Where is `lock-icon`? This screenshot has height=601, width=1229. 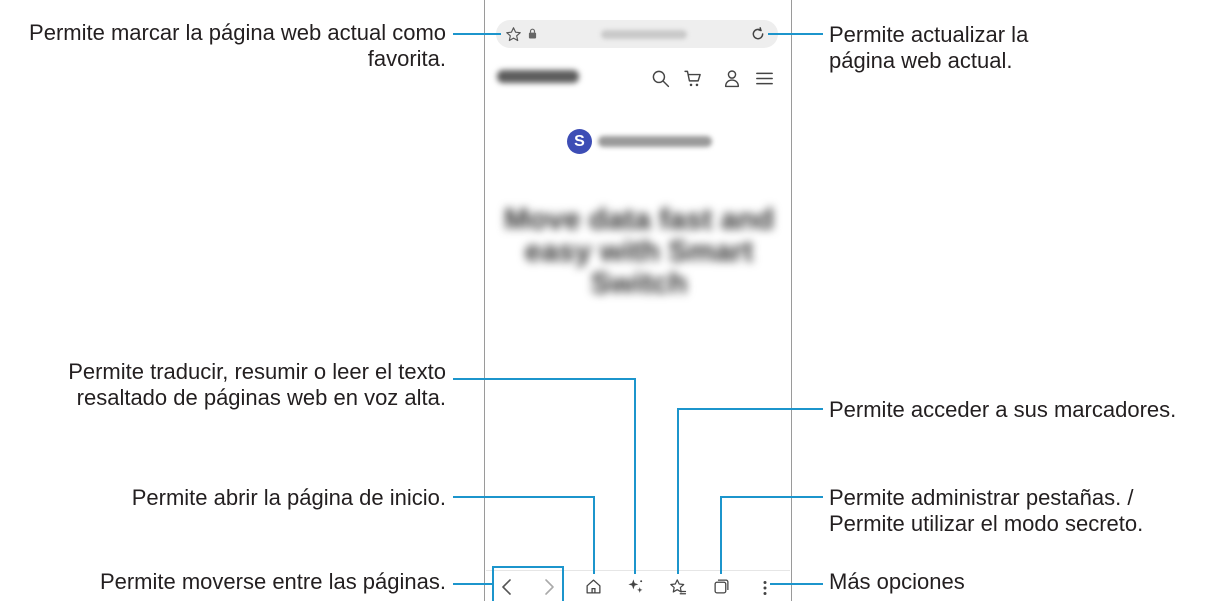
lock-icon is located at coordinates (532, 33).